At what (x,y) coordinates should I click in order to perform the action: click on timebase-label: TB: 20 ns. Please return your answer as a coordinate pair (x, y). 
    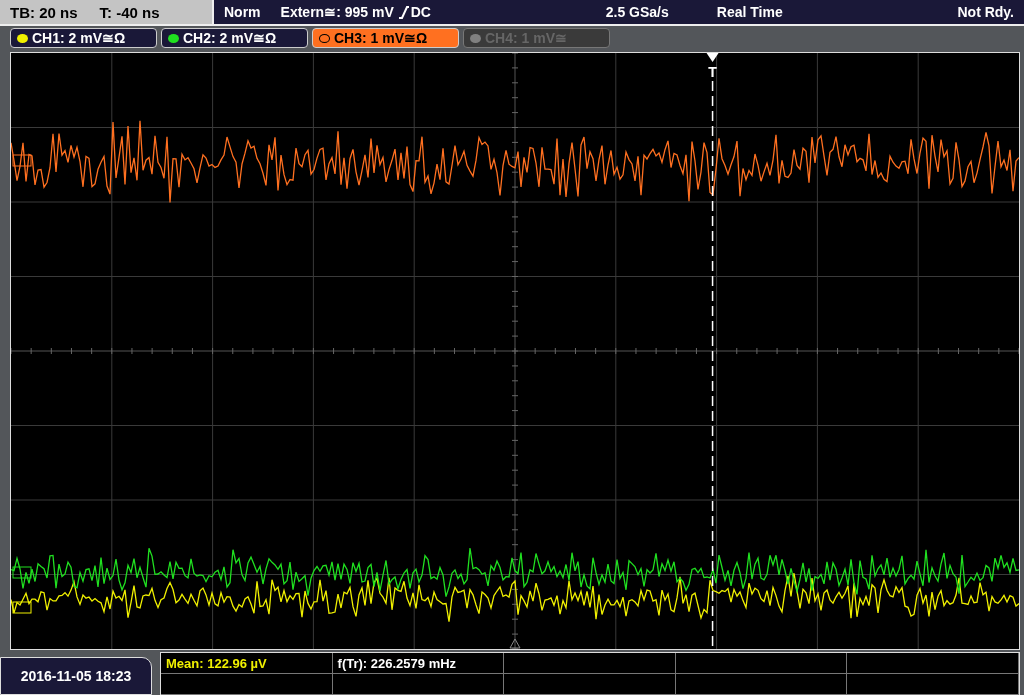
    Looking at the image, I should click on (44, 12).